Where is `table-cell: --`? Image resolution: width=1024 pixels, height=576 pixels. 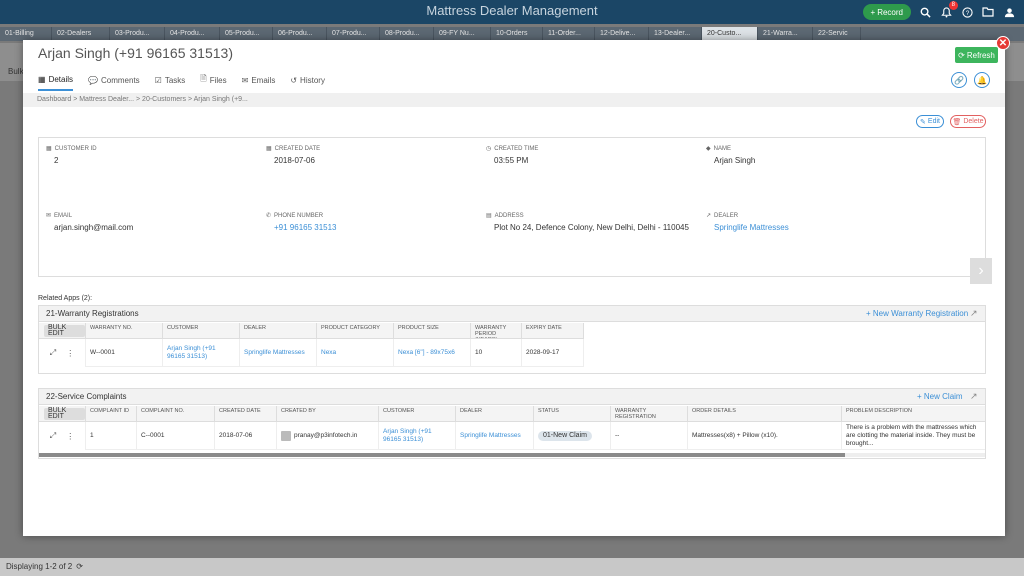 table-cell: -- is located at coordinates (649, 436).